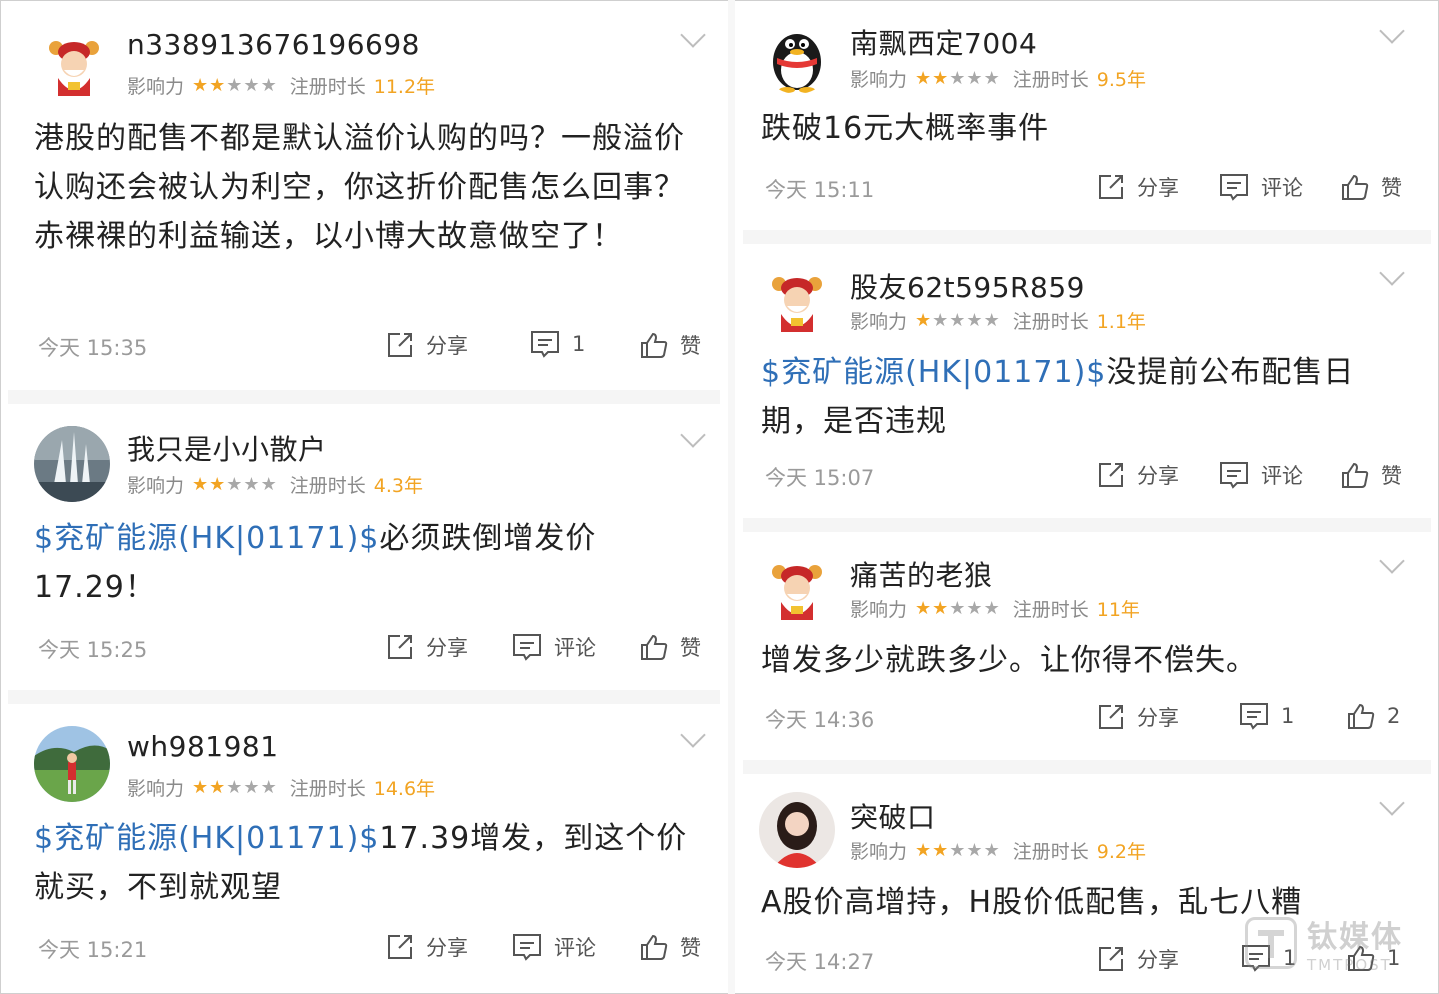 The height and width of the screenshot is (994, 1439). What do you see at coordinates (995, 608) in the screenshot?
I see `user-meta: 影响力 ★★★★★ 注册时长 11年` at bounding box center [995, 608].